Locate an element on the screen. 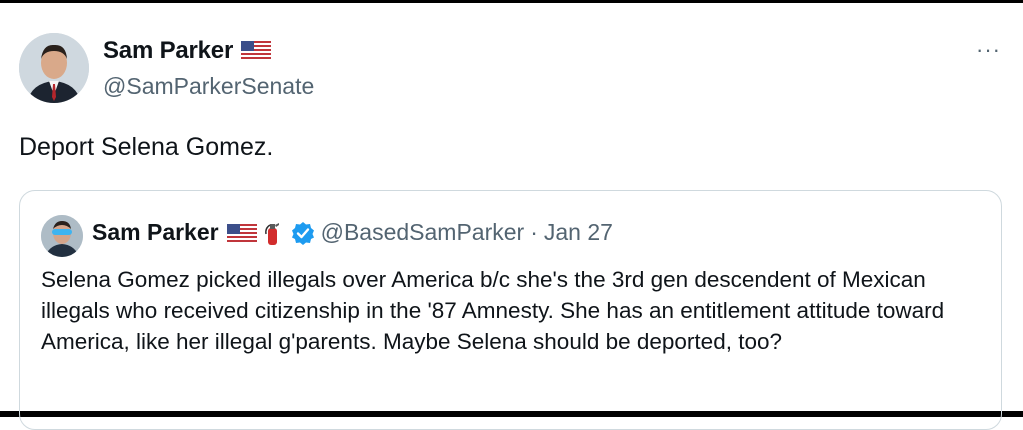 The height and width of the screenshot is (430, 1023). author-name: Sam Parker is located at coordinates (168, 51).